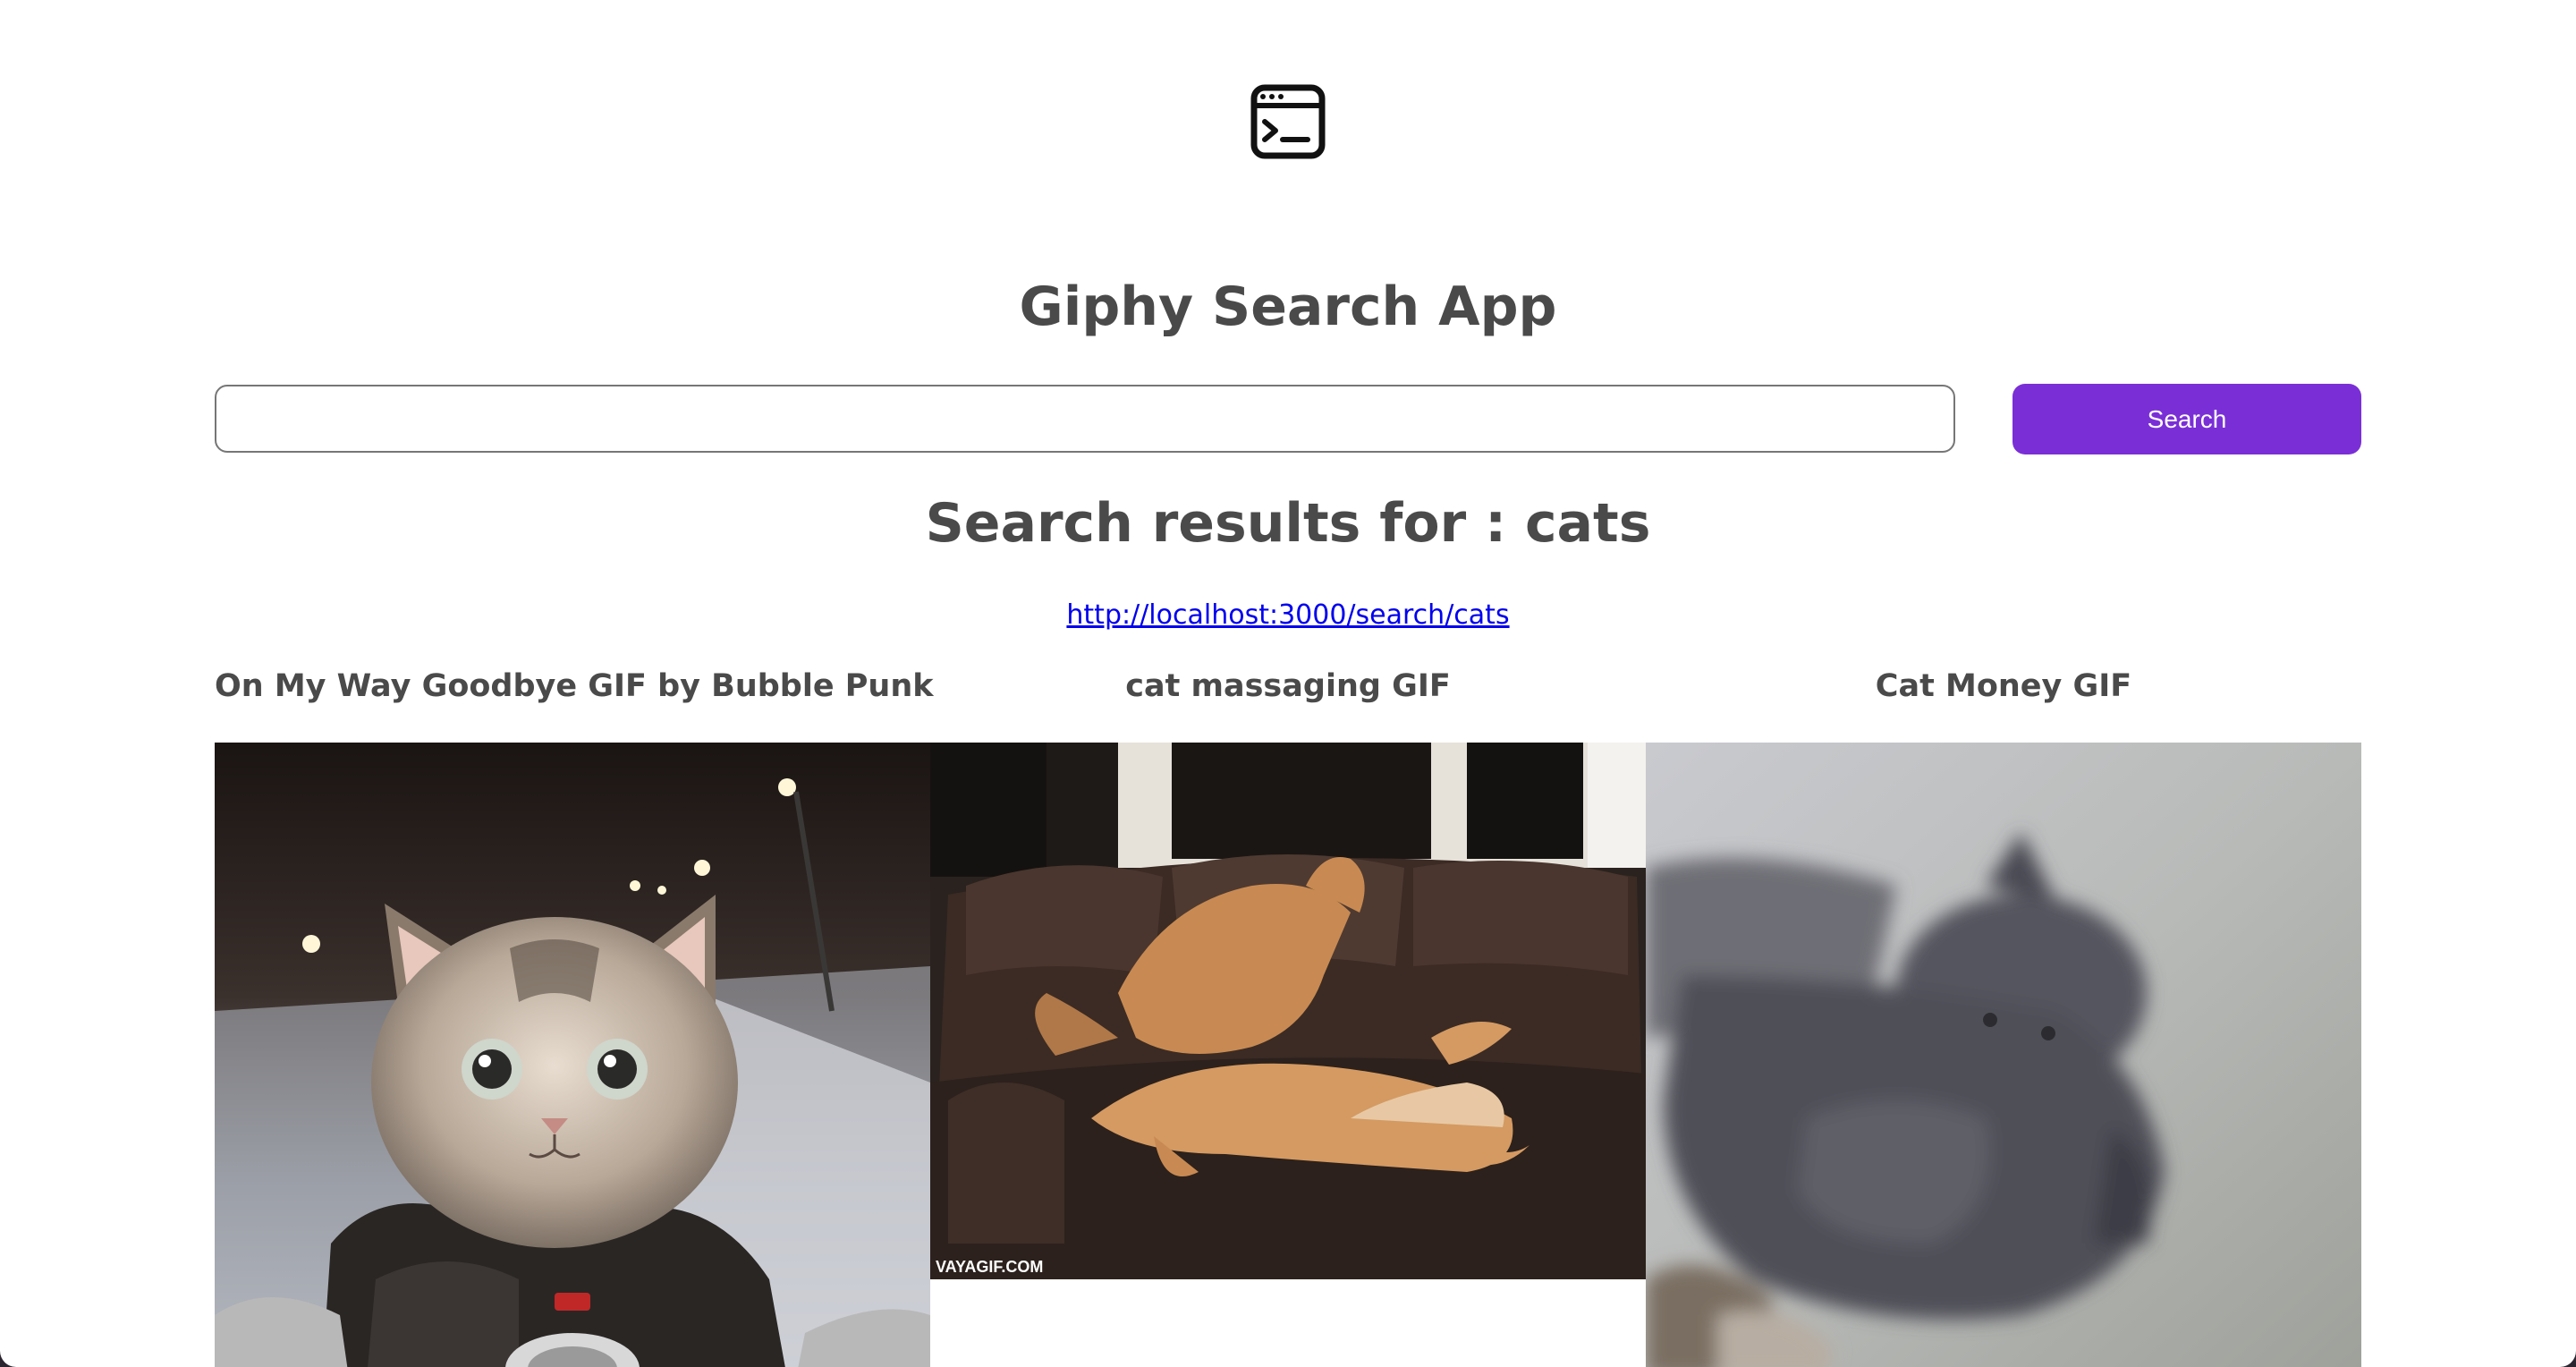 Image resolution: width=2576 pixels, height=1367 pixels. Describe the element at coordinates (2003, 1055) in the screenshot. I see `gif-image-gray-cat` at that location.